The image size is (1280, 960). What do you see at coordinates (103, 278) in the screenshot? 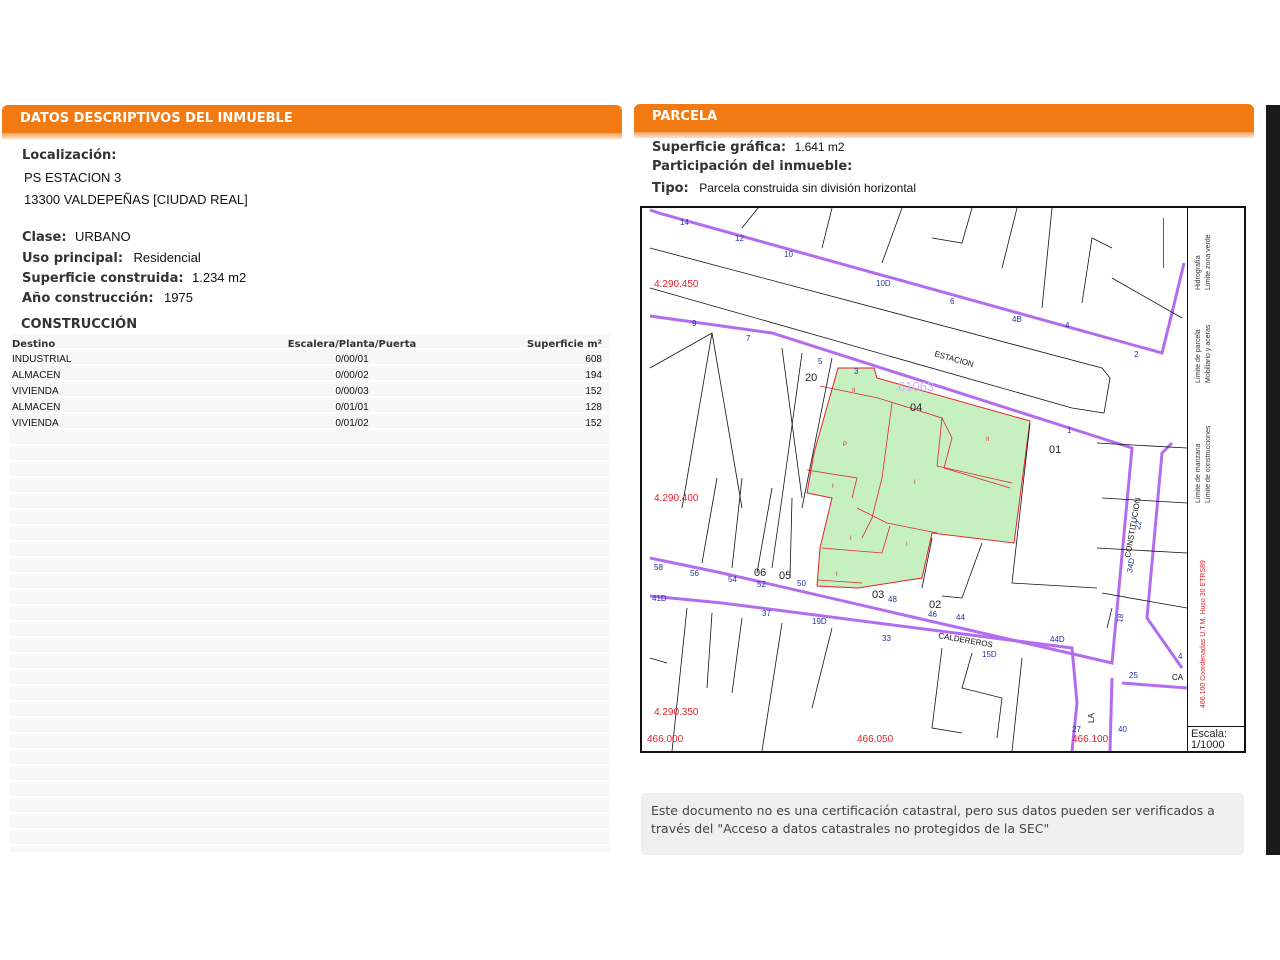
I see `superficie-label: Superficie construida:` at bounding box center [103, 278].